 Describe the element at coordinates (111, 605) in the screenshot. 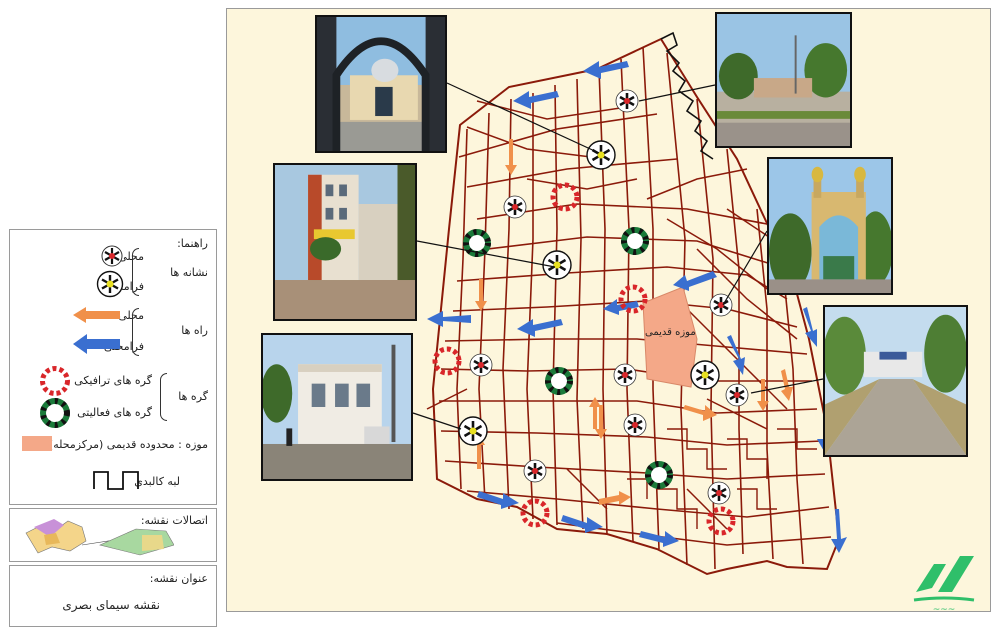

I see `map-title-value: نقشه سیمای بصری` at that location.